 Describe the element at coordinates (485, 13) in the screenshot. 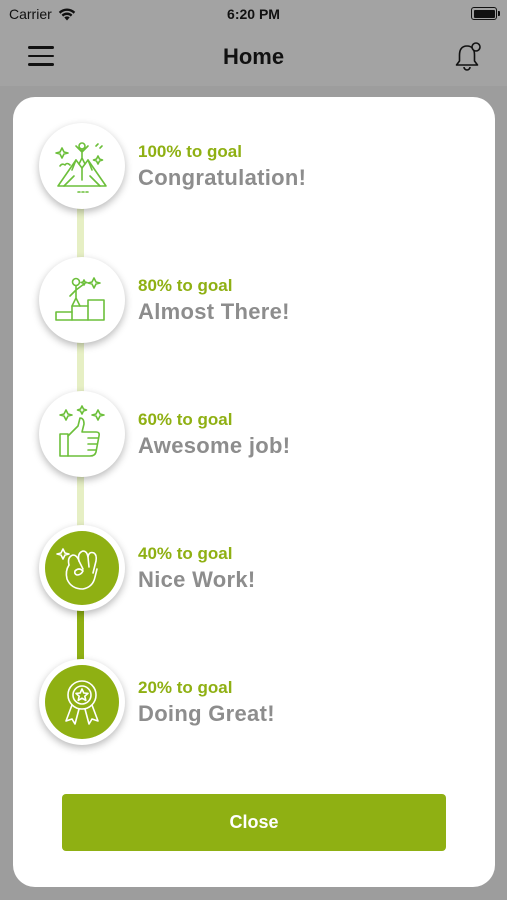

I see `battery-icon` at that location.